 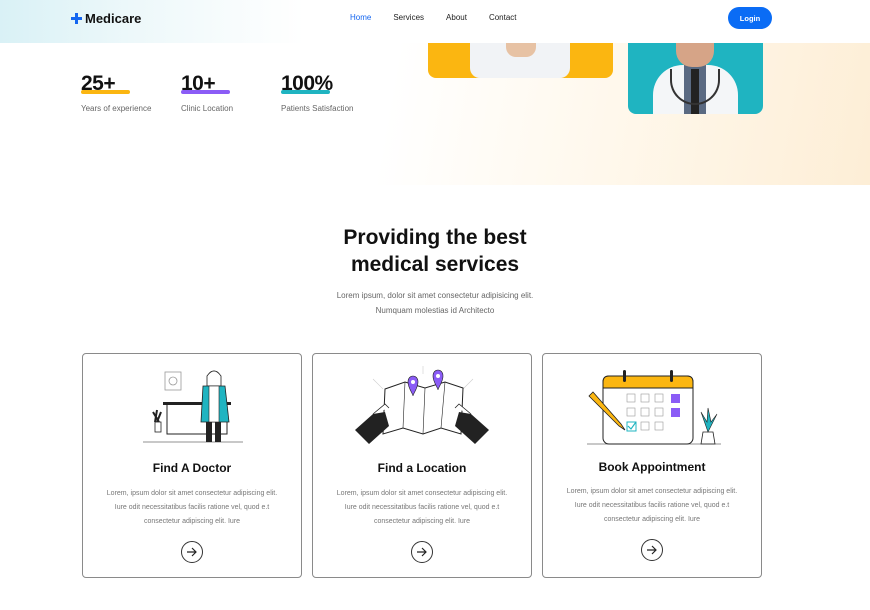 I want to click on stat-experience: 25+ Years of experience, so click(x=116, y=92).